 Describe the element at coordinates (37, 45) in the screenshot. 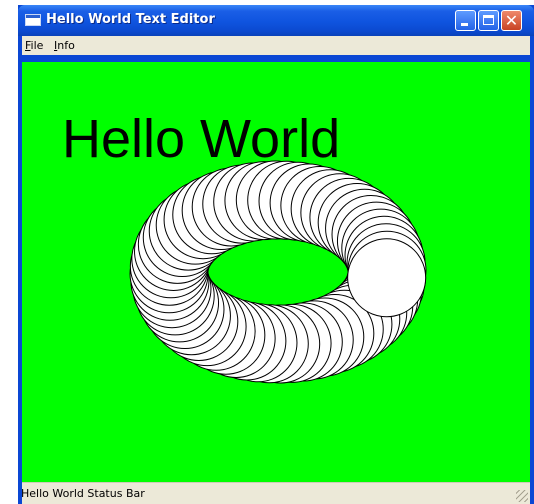

I see `menu-file-label: ile` at that location.